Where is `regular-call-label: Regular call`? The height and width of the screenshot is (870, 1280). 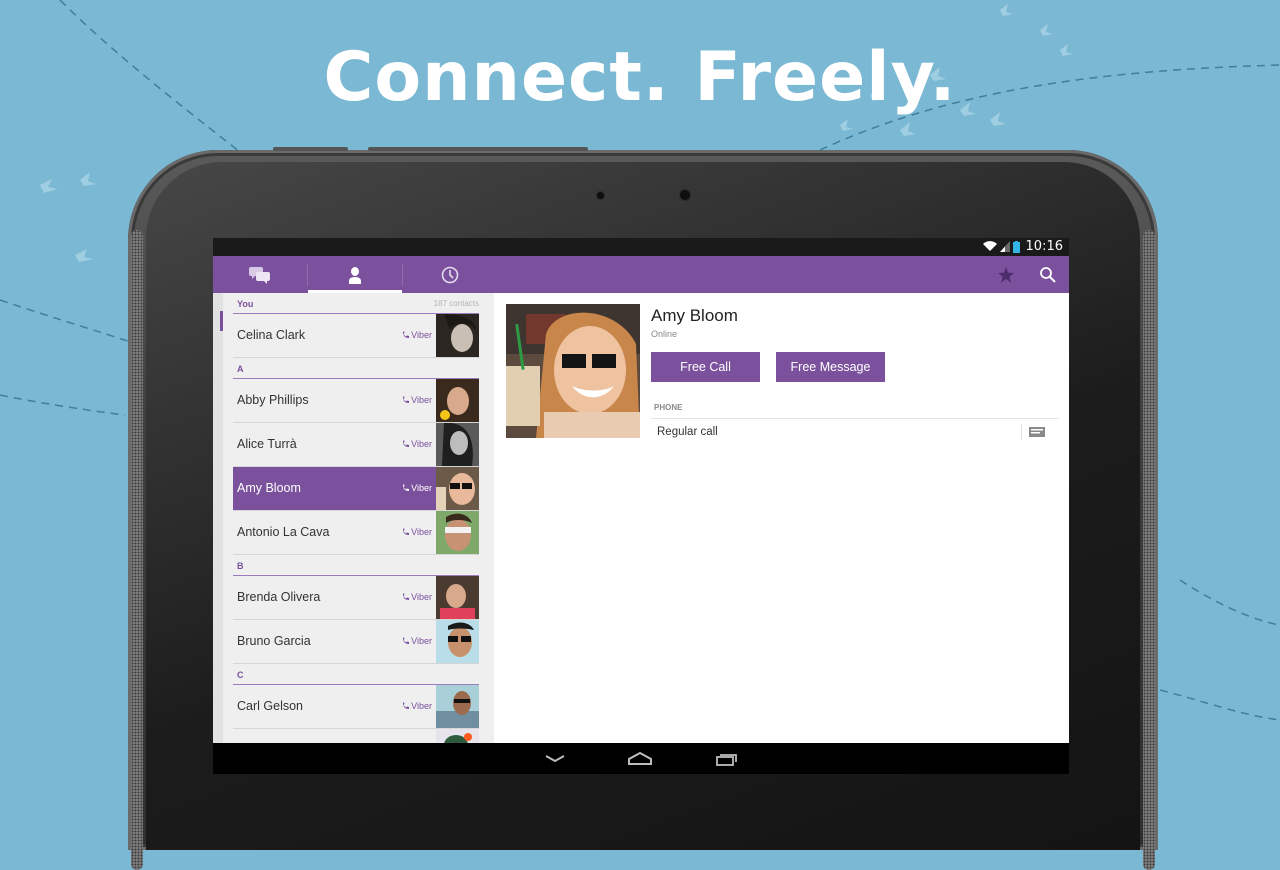 regular-call-label: Regular call is located at coordinates (687, 432).